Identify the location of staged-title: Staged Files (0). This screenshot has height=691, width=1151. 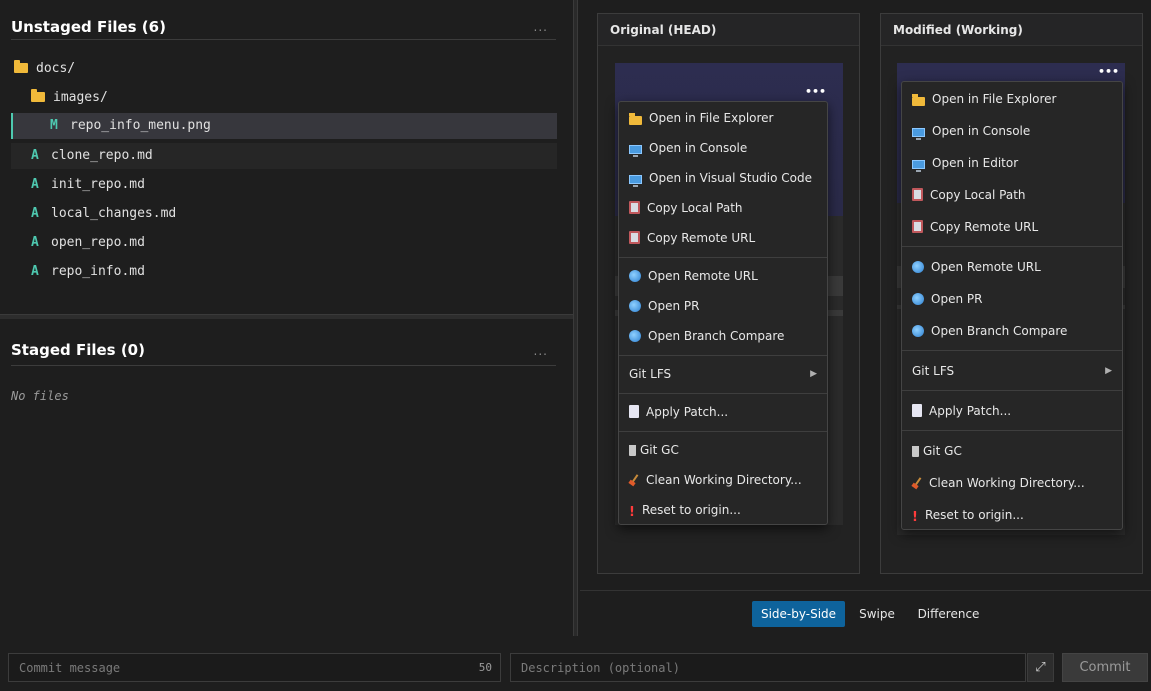
(78, 350).